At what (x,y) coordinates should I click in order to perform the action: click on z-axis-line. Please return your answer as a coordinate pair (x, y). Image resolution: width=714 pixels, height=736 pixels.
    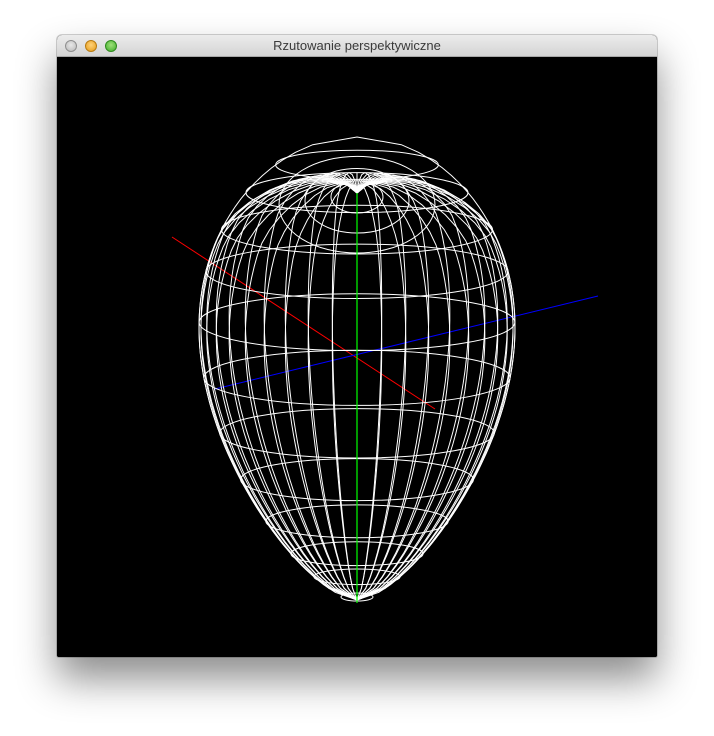
    Looking at the image, I should click on (406, 342).